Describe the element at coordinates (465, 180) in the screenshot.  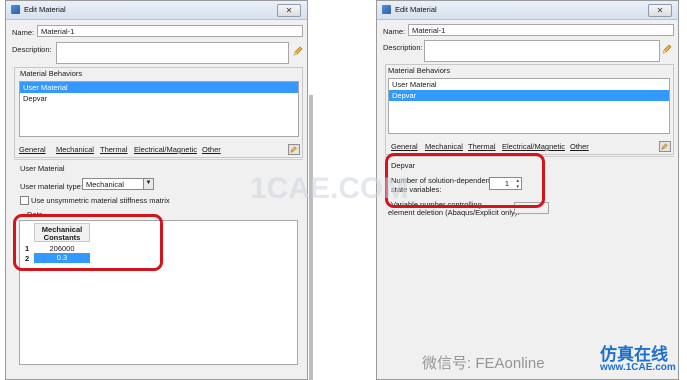
I see `right-depvar-highlight` at that location.